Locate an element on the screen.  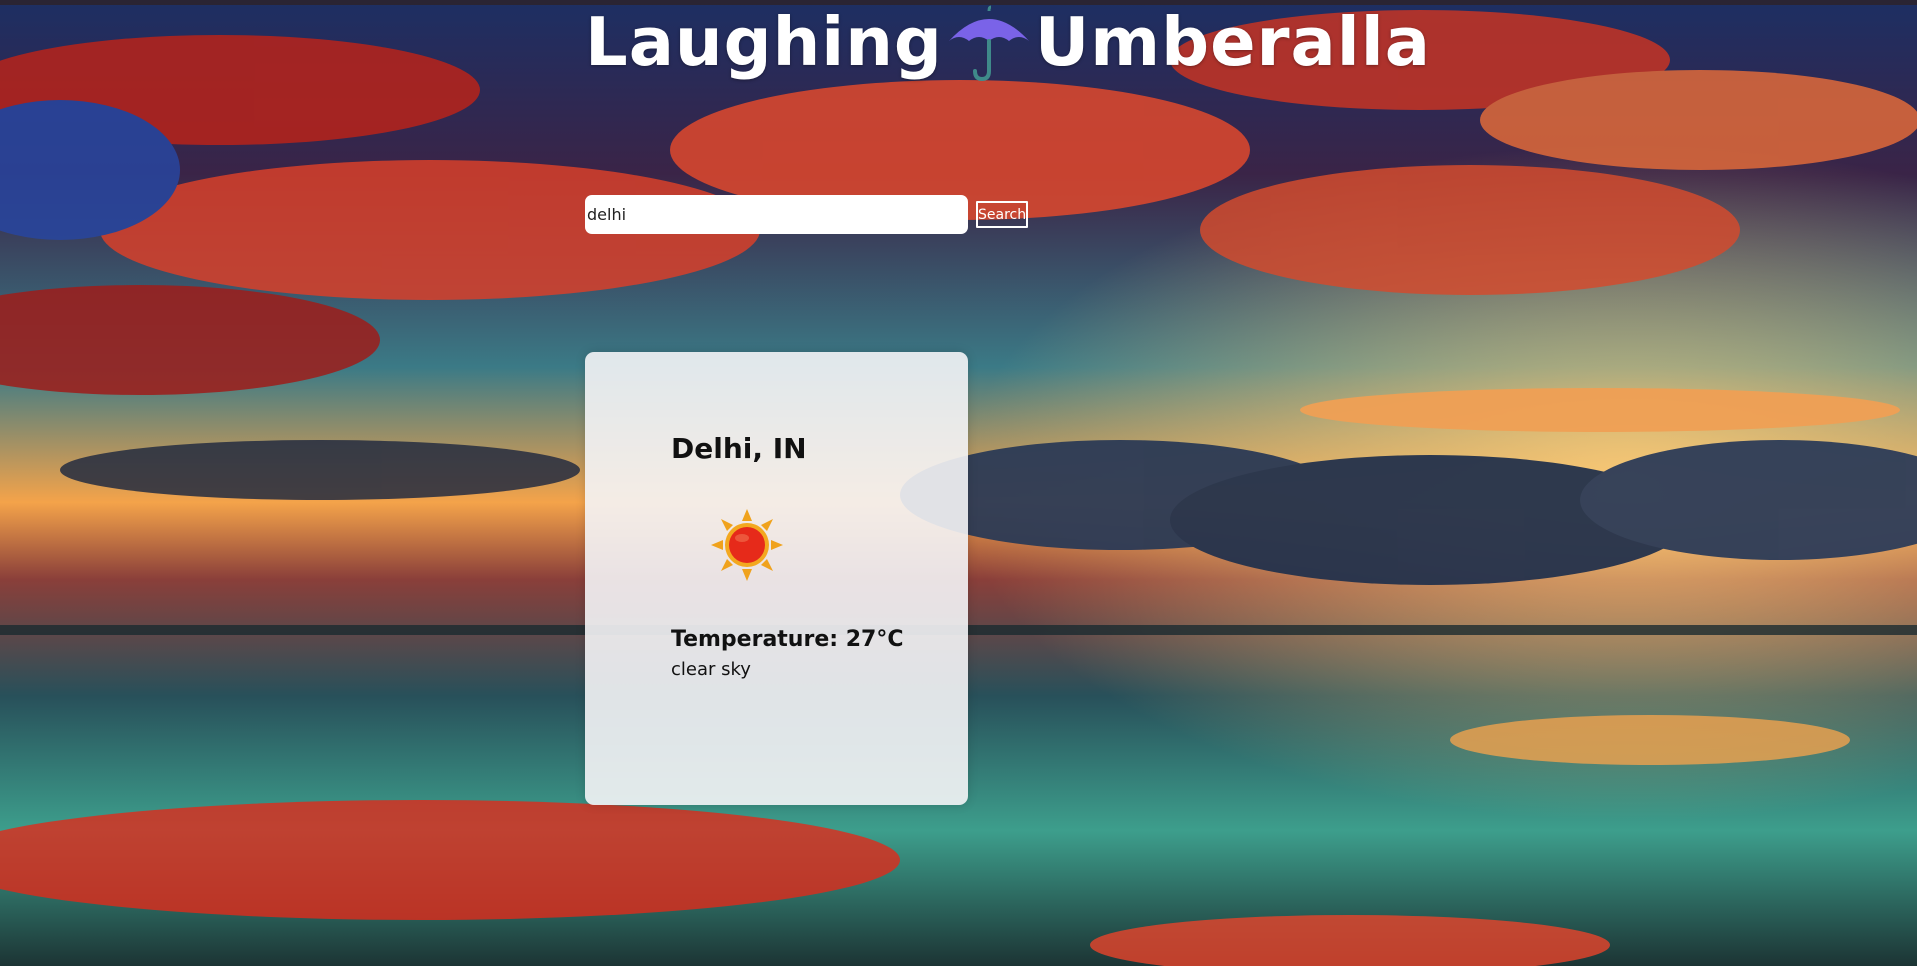
temperature: Temperature: 27°C is located at coordinates (787, 639).